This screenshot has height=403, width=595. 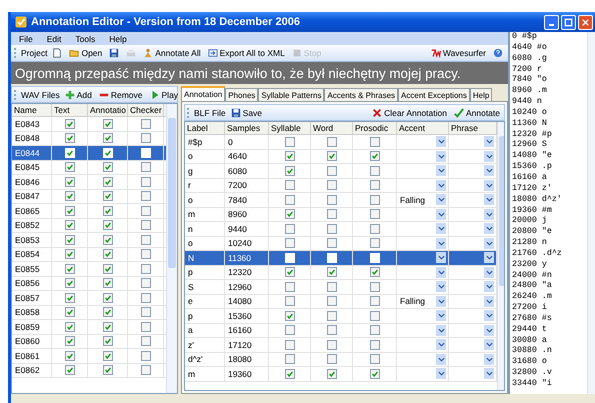 What do you see at coordinates (498, 53) in the screenshot?
I see `toolbar-icon-button` at bounding box center [498, 53].